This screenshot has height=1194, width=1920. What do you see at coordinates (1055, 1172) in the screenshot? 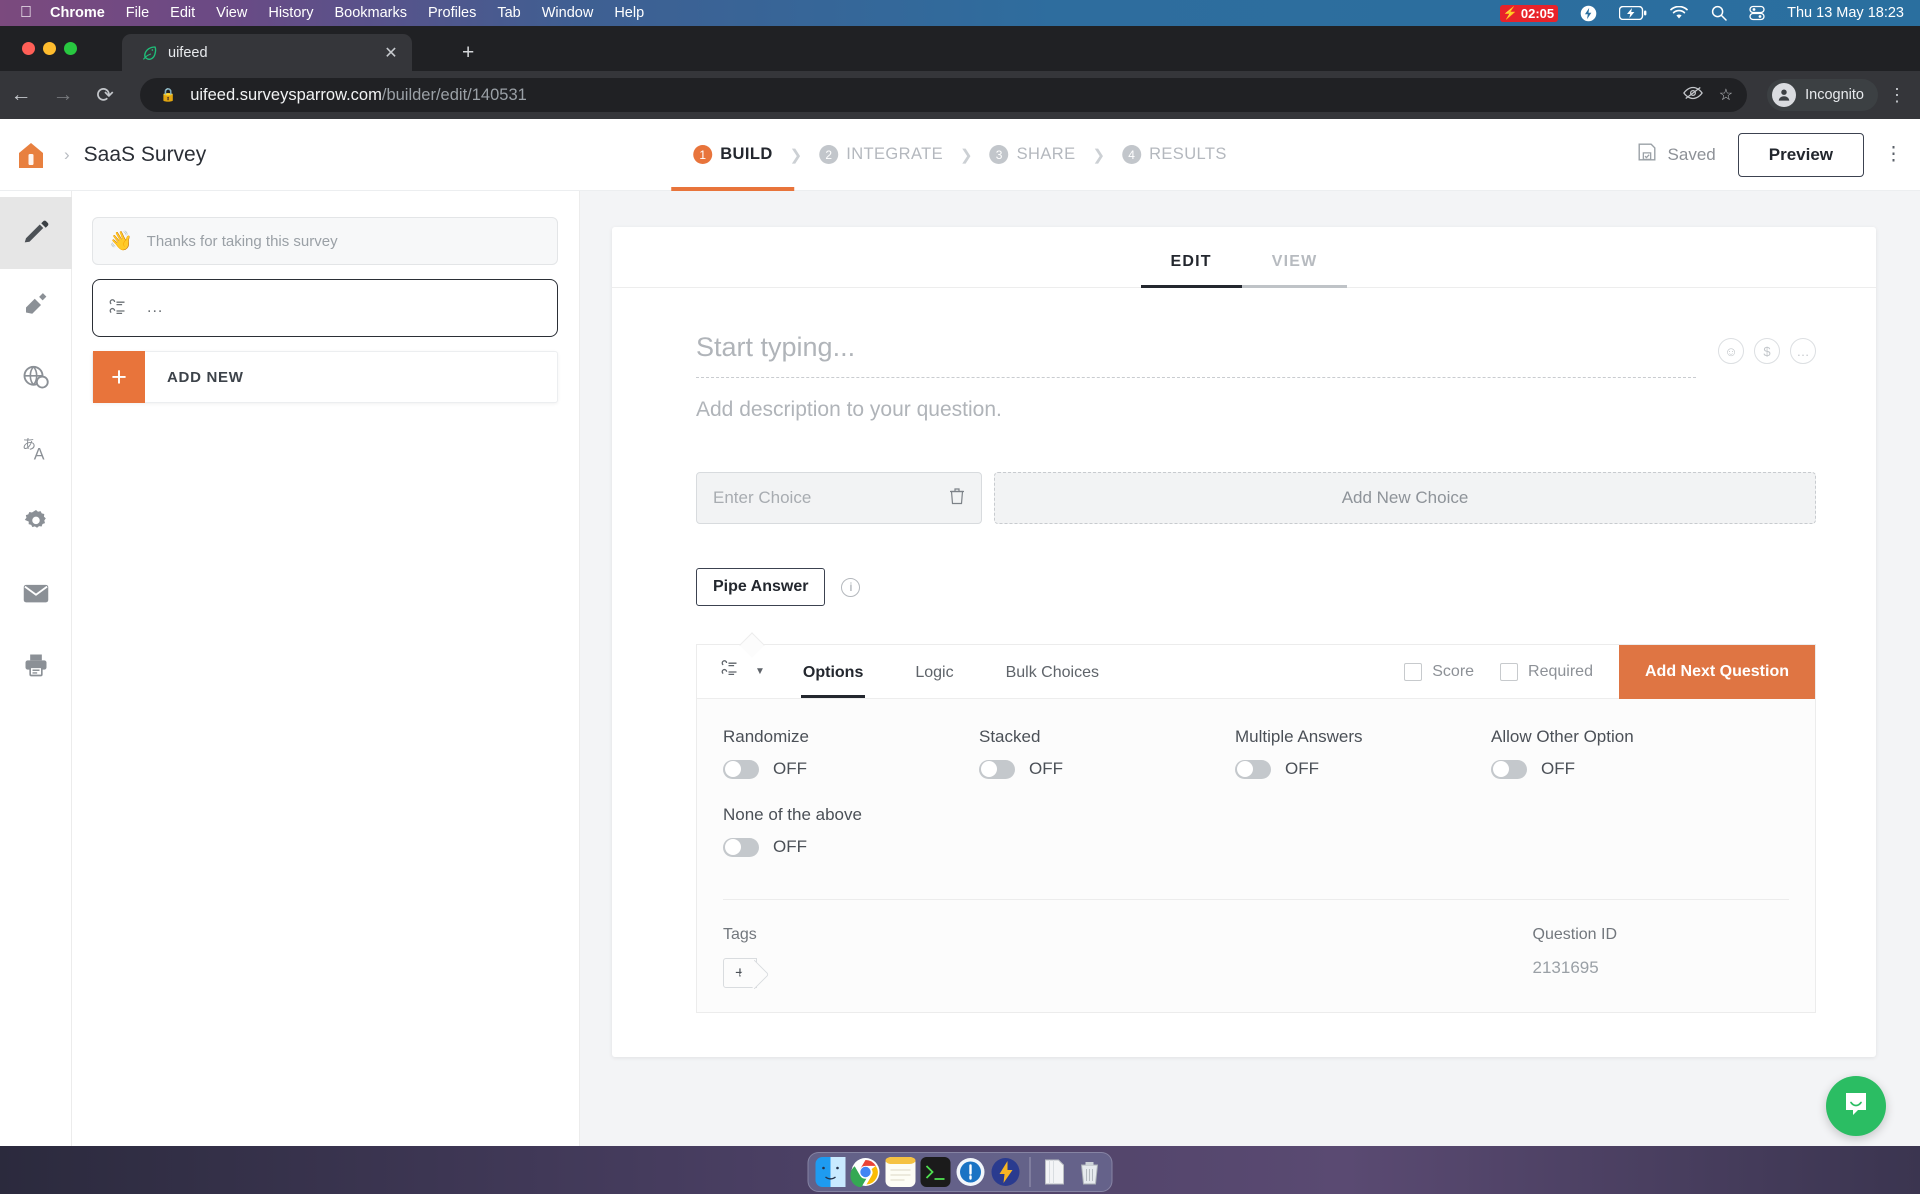
I see `document-icon` at bounding box center [1055, 1172].